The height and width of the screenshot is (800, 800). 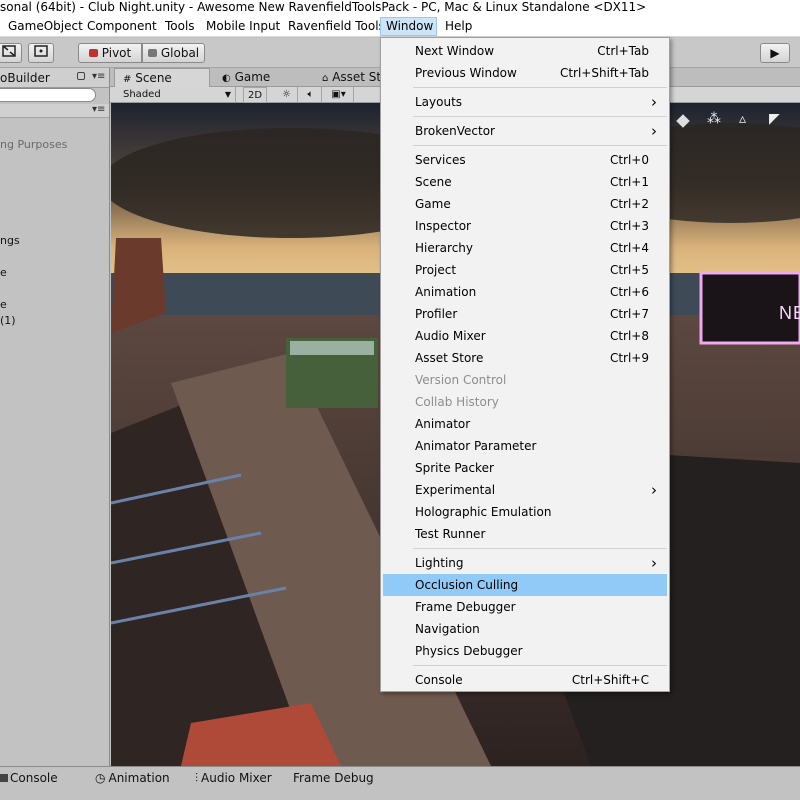 What do you see at coordinates (122, 26) in the screenshot?
I see `menu-component: Component` at bounding box center [122, 26].